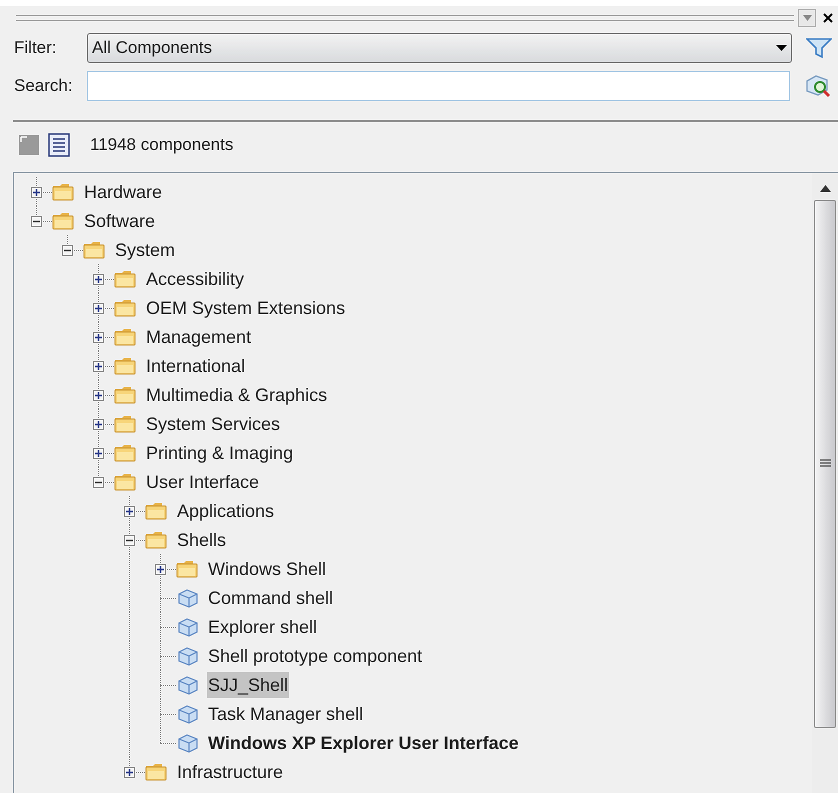 This screenshot has width=838, height=793. What do you see at coordinates (819, 48) in the screenshot?
I see `filter-icon` at bounding box center [819, 48].